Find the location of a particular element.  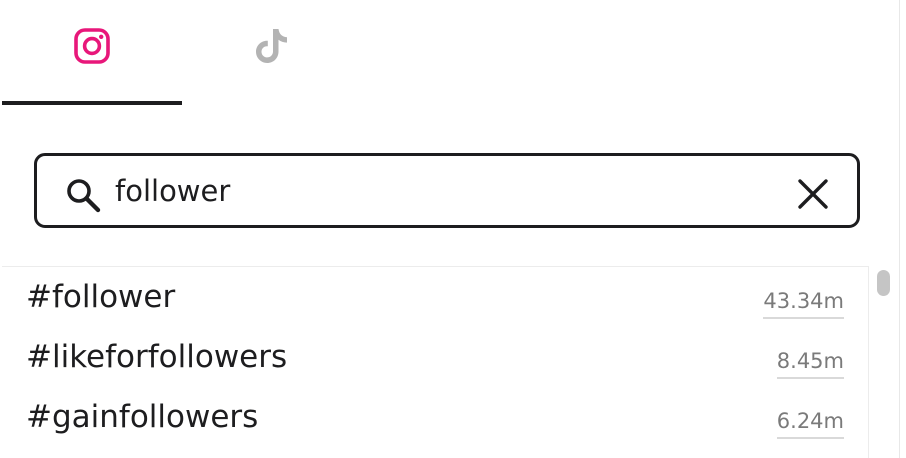

platform-tabs is located at coordinates (182, 53).